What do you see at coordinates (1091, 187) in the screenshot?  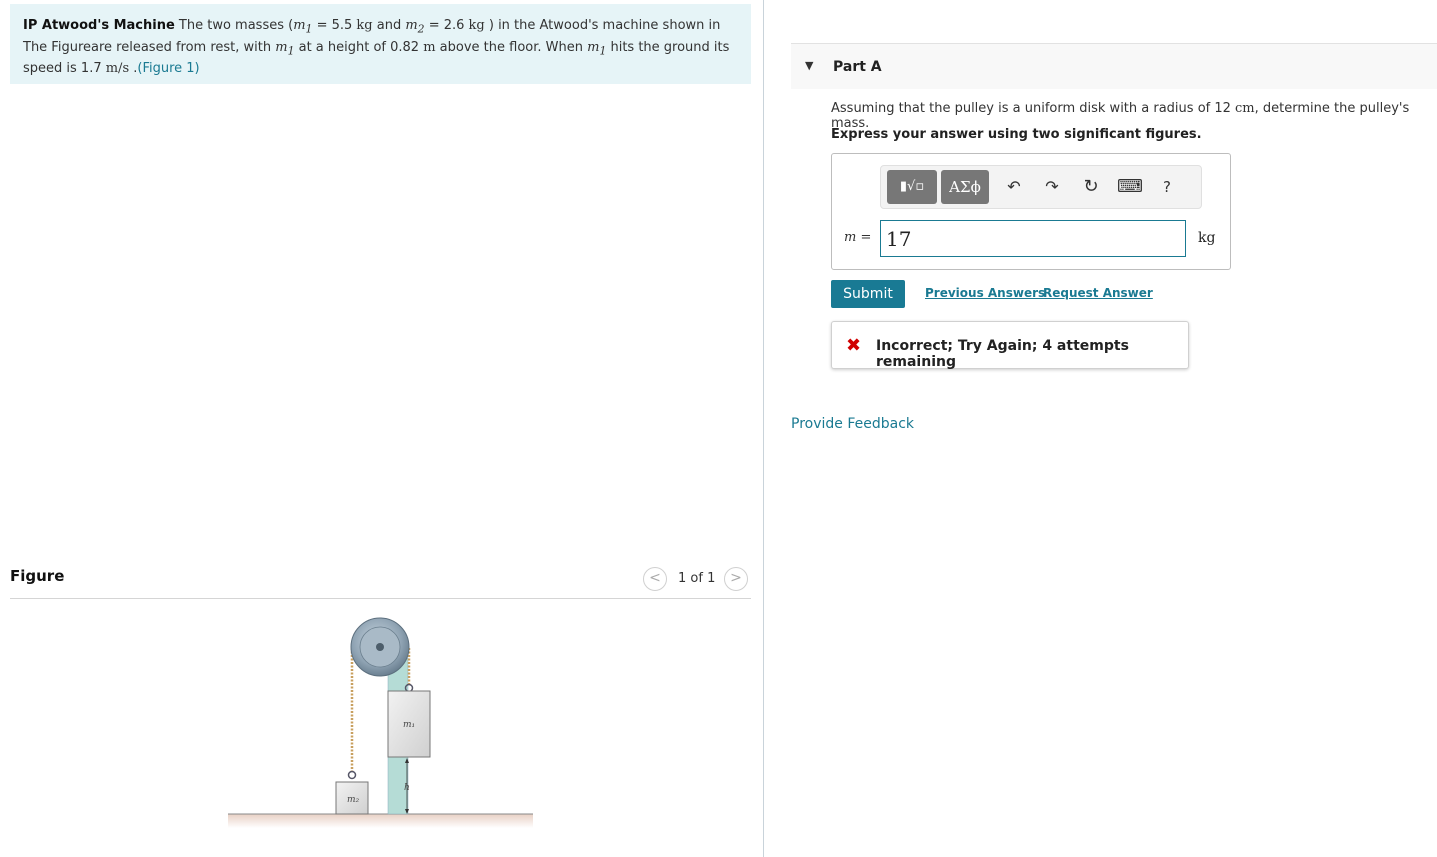 I see `reset-icon: ↻` at bounding box center [1091, 187].